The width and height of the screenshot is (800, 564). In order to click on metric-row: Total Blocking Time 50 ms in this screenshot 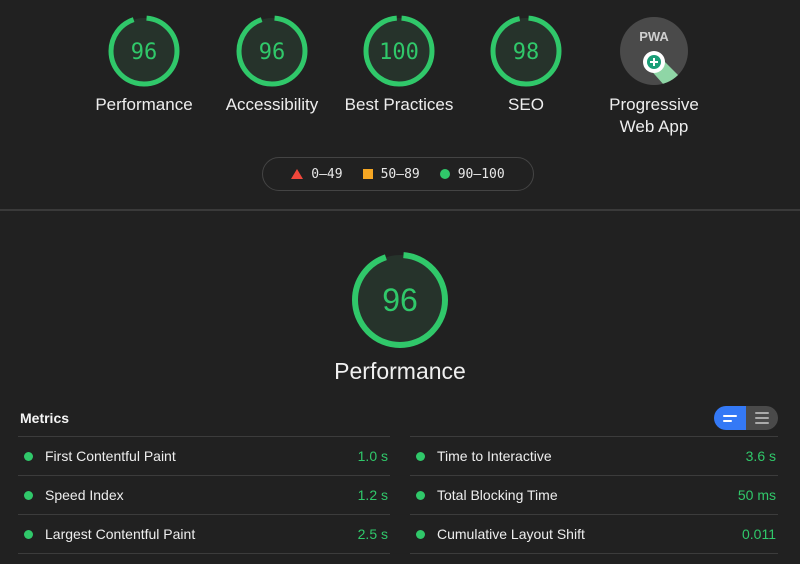, I will do `click(594, 494)`.